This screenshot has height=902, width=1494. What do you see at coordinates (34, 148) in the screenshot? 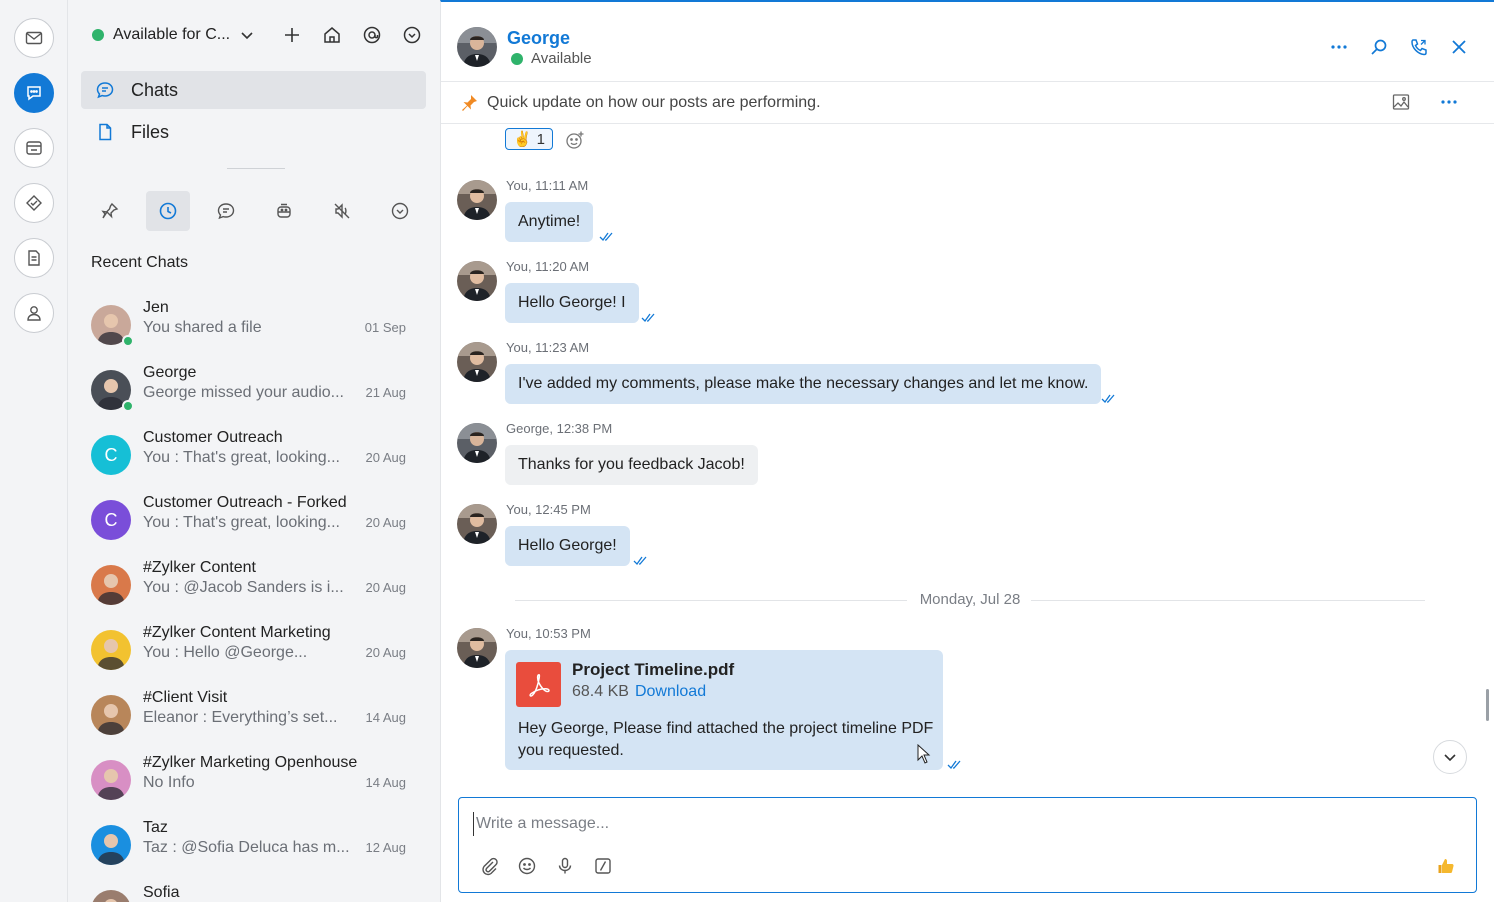
I see `contacts-card-icon` at bounding box center [34, 148].